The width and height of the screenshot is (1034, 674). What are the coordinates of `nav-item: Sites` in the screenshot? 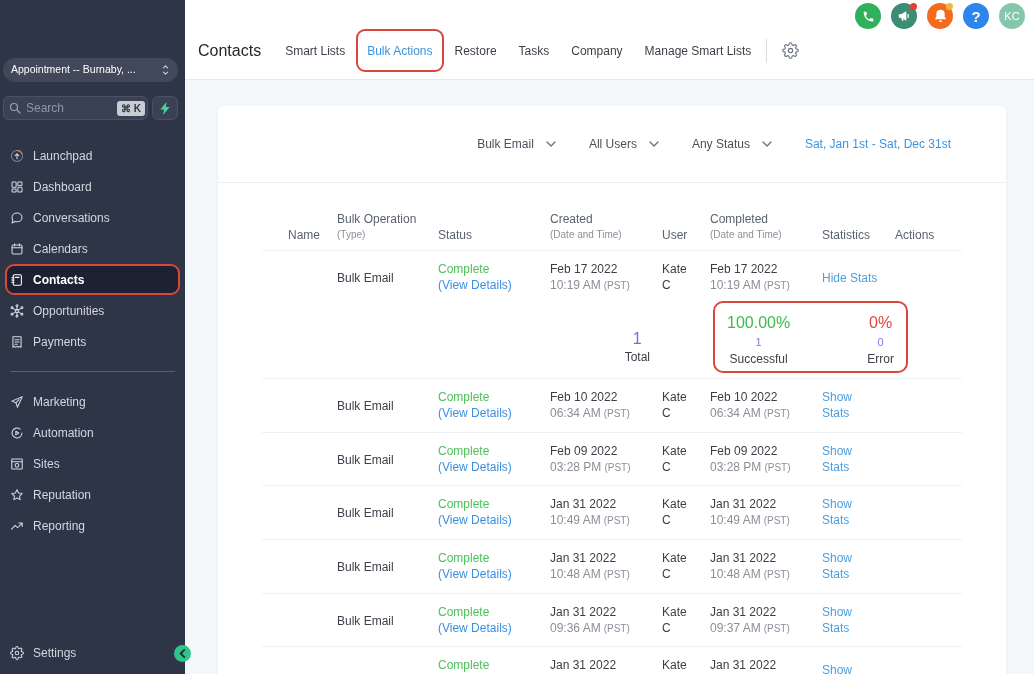 It's located at (92, 463).